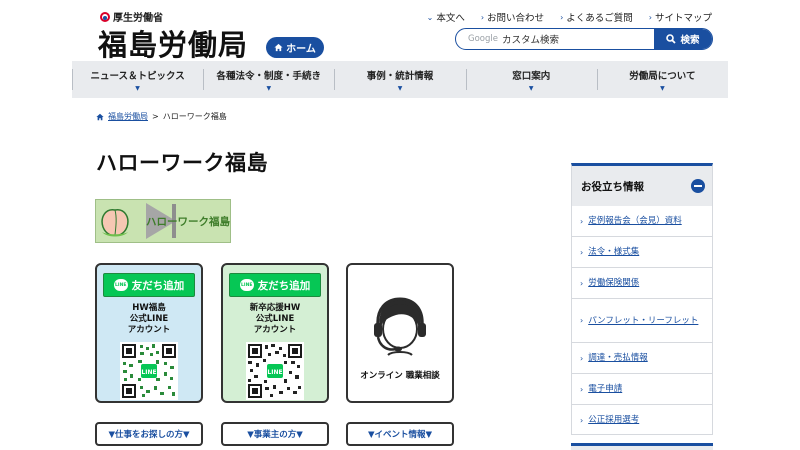 The image size is (800, 450). I want to click on link-sitemap: › サイトマップ, so click(680, 17).